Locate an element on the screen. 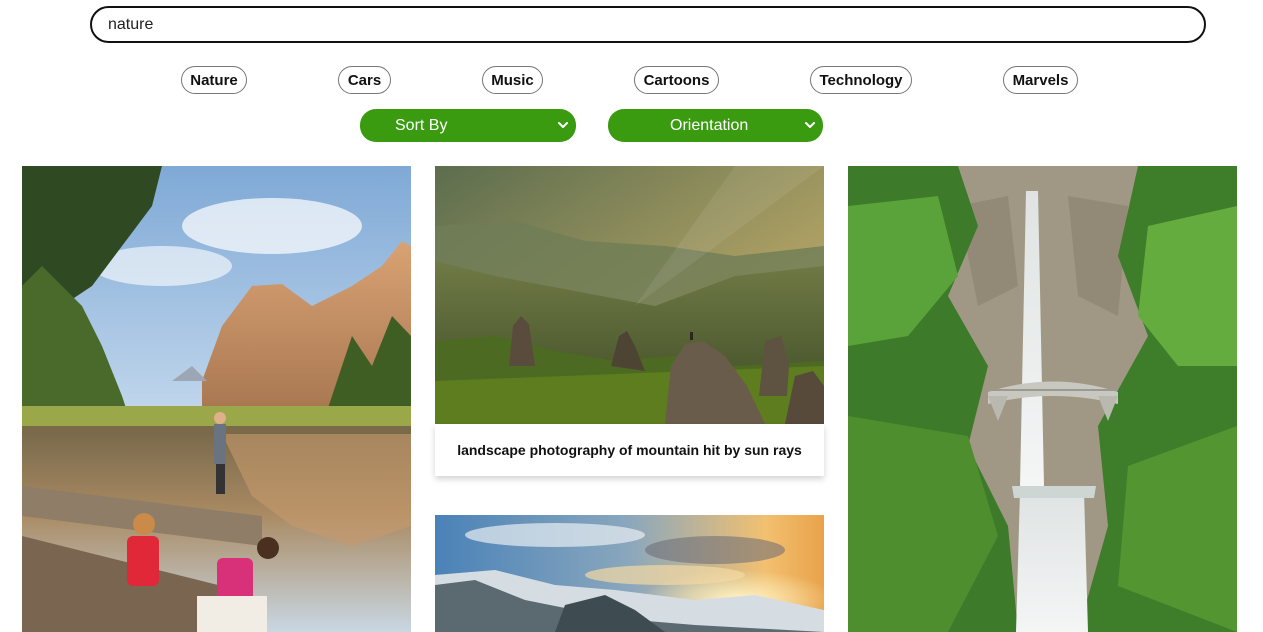 The image size is (1263, 632). sort-by-select: Sort By is located at coordinates (468, 125).